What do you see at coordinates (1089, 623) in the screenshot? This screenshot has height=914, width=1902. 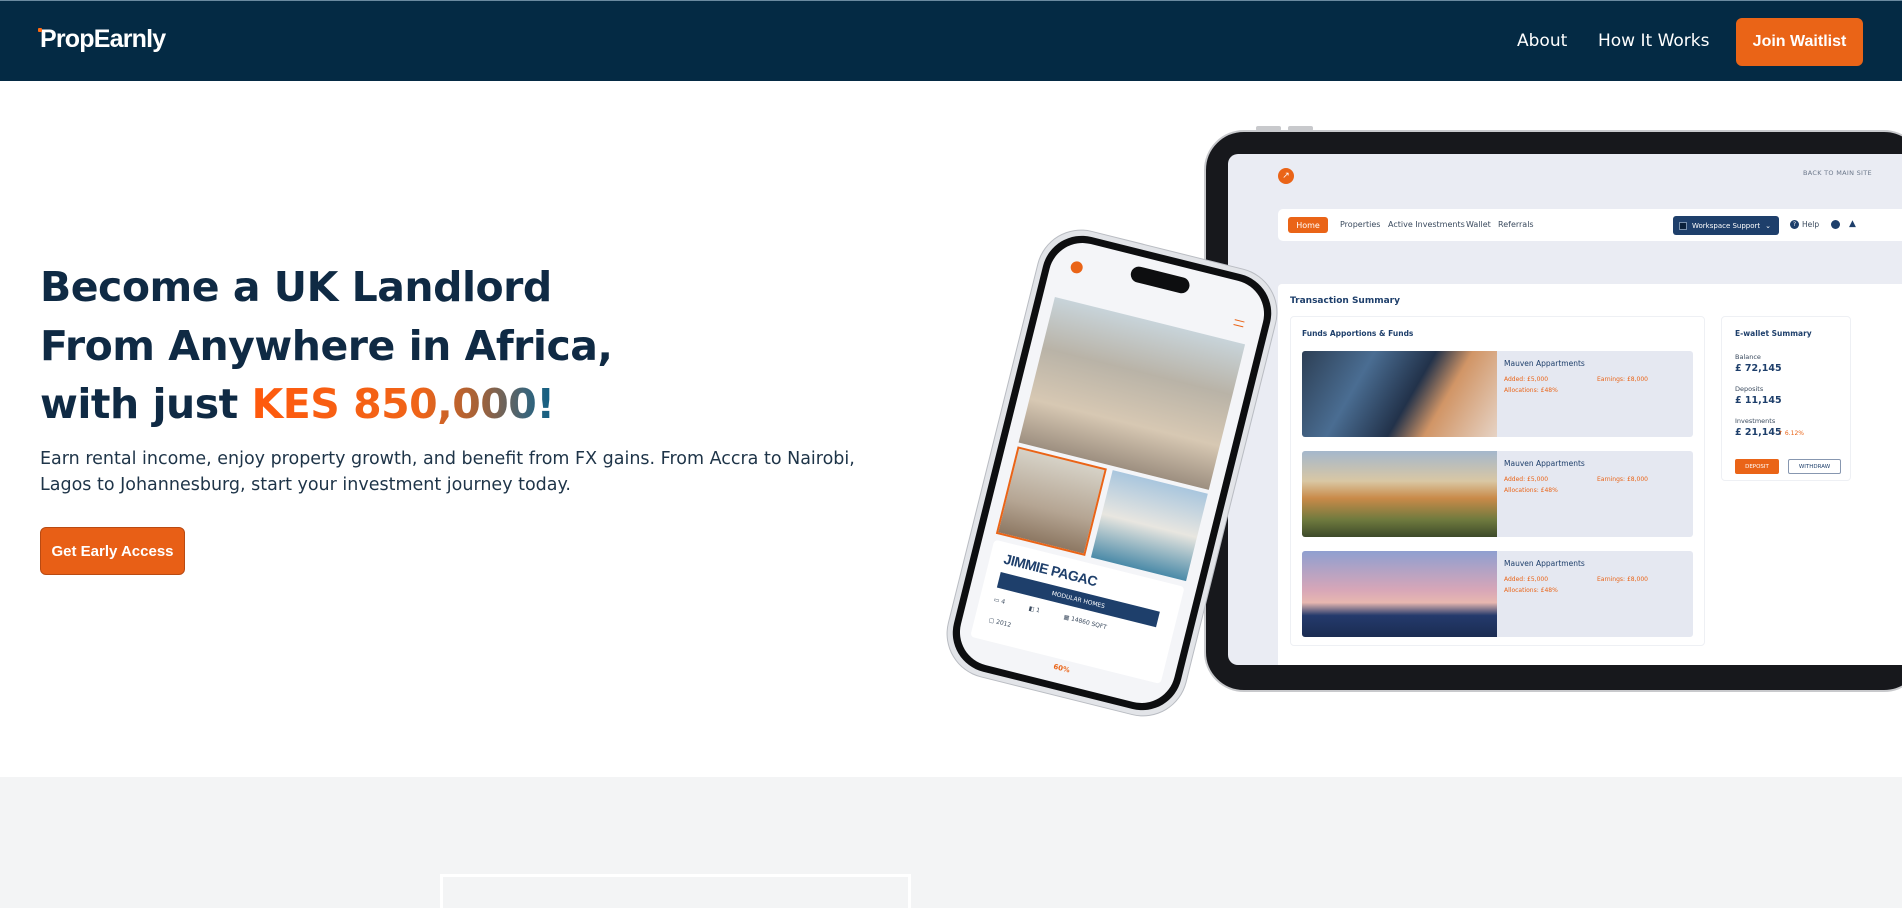 I see `area-value: 14860 SQFT` at bounding box center [1089, 623].